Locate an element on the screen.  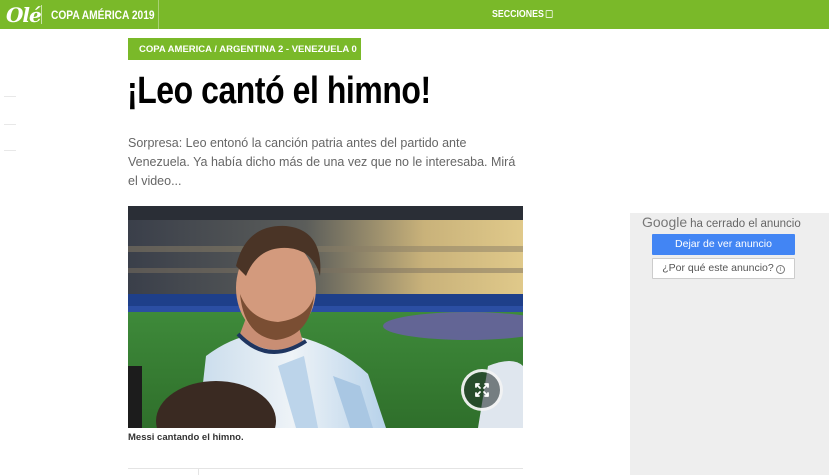
google-label: Google is located at coordinates (665, 222).